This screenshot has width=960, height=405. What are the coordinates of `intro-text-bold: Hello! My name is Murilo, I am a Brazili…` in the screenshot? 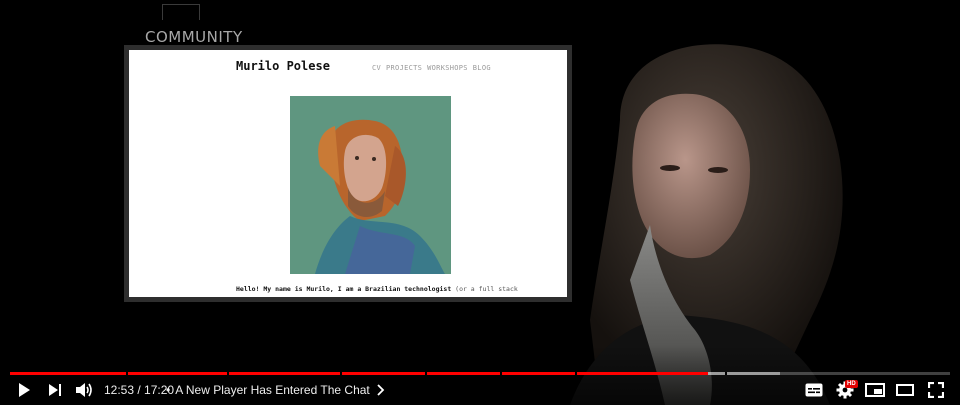 It's located at (344, 289).